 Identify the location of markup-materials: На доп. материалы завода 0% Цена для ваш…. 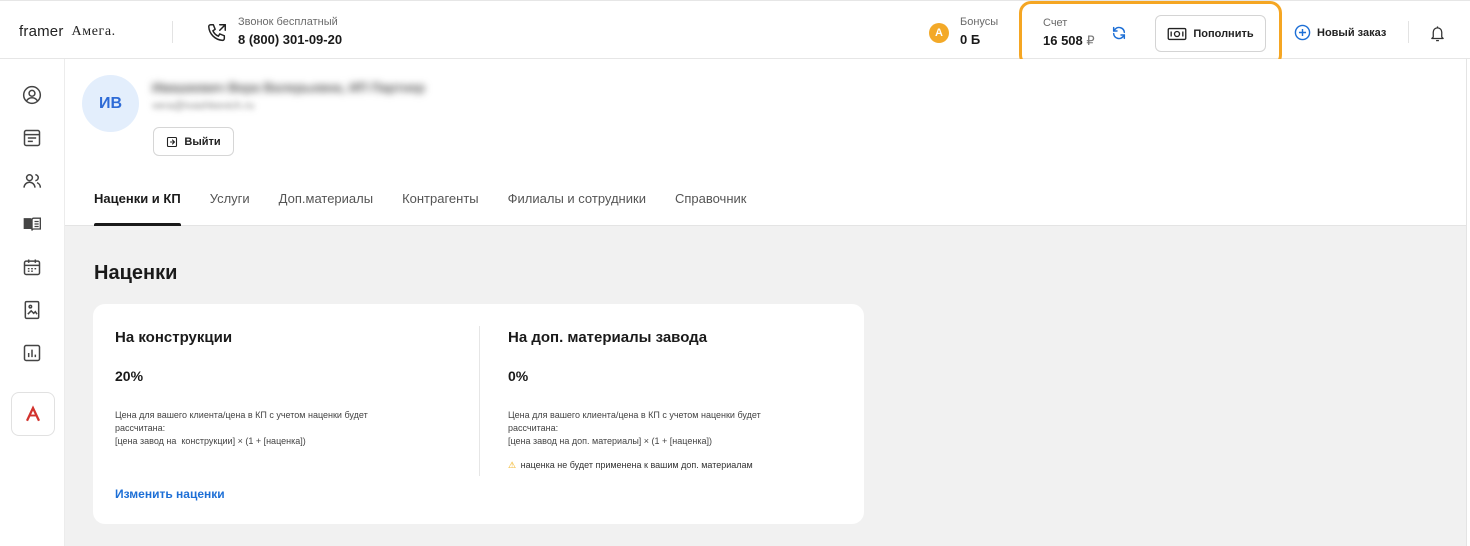
(678, 414).